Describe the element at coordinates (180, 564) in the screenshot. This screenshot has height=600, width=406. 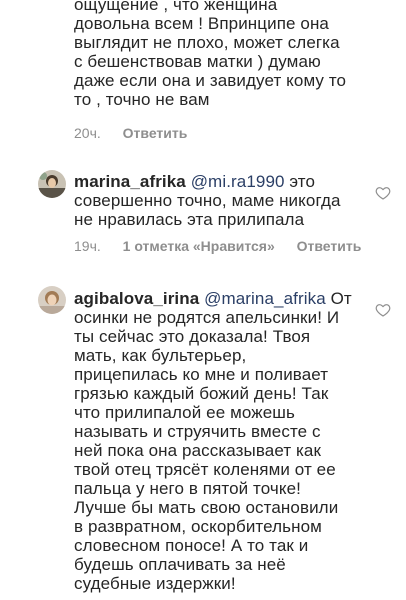
I see `comment-line: будешь оплачивать за неё` at that location.